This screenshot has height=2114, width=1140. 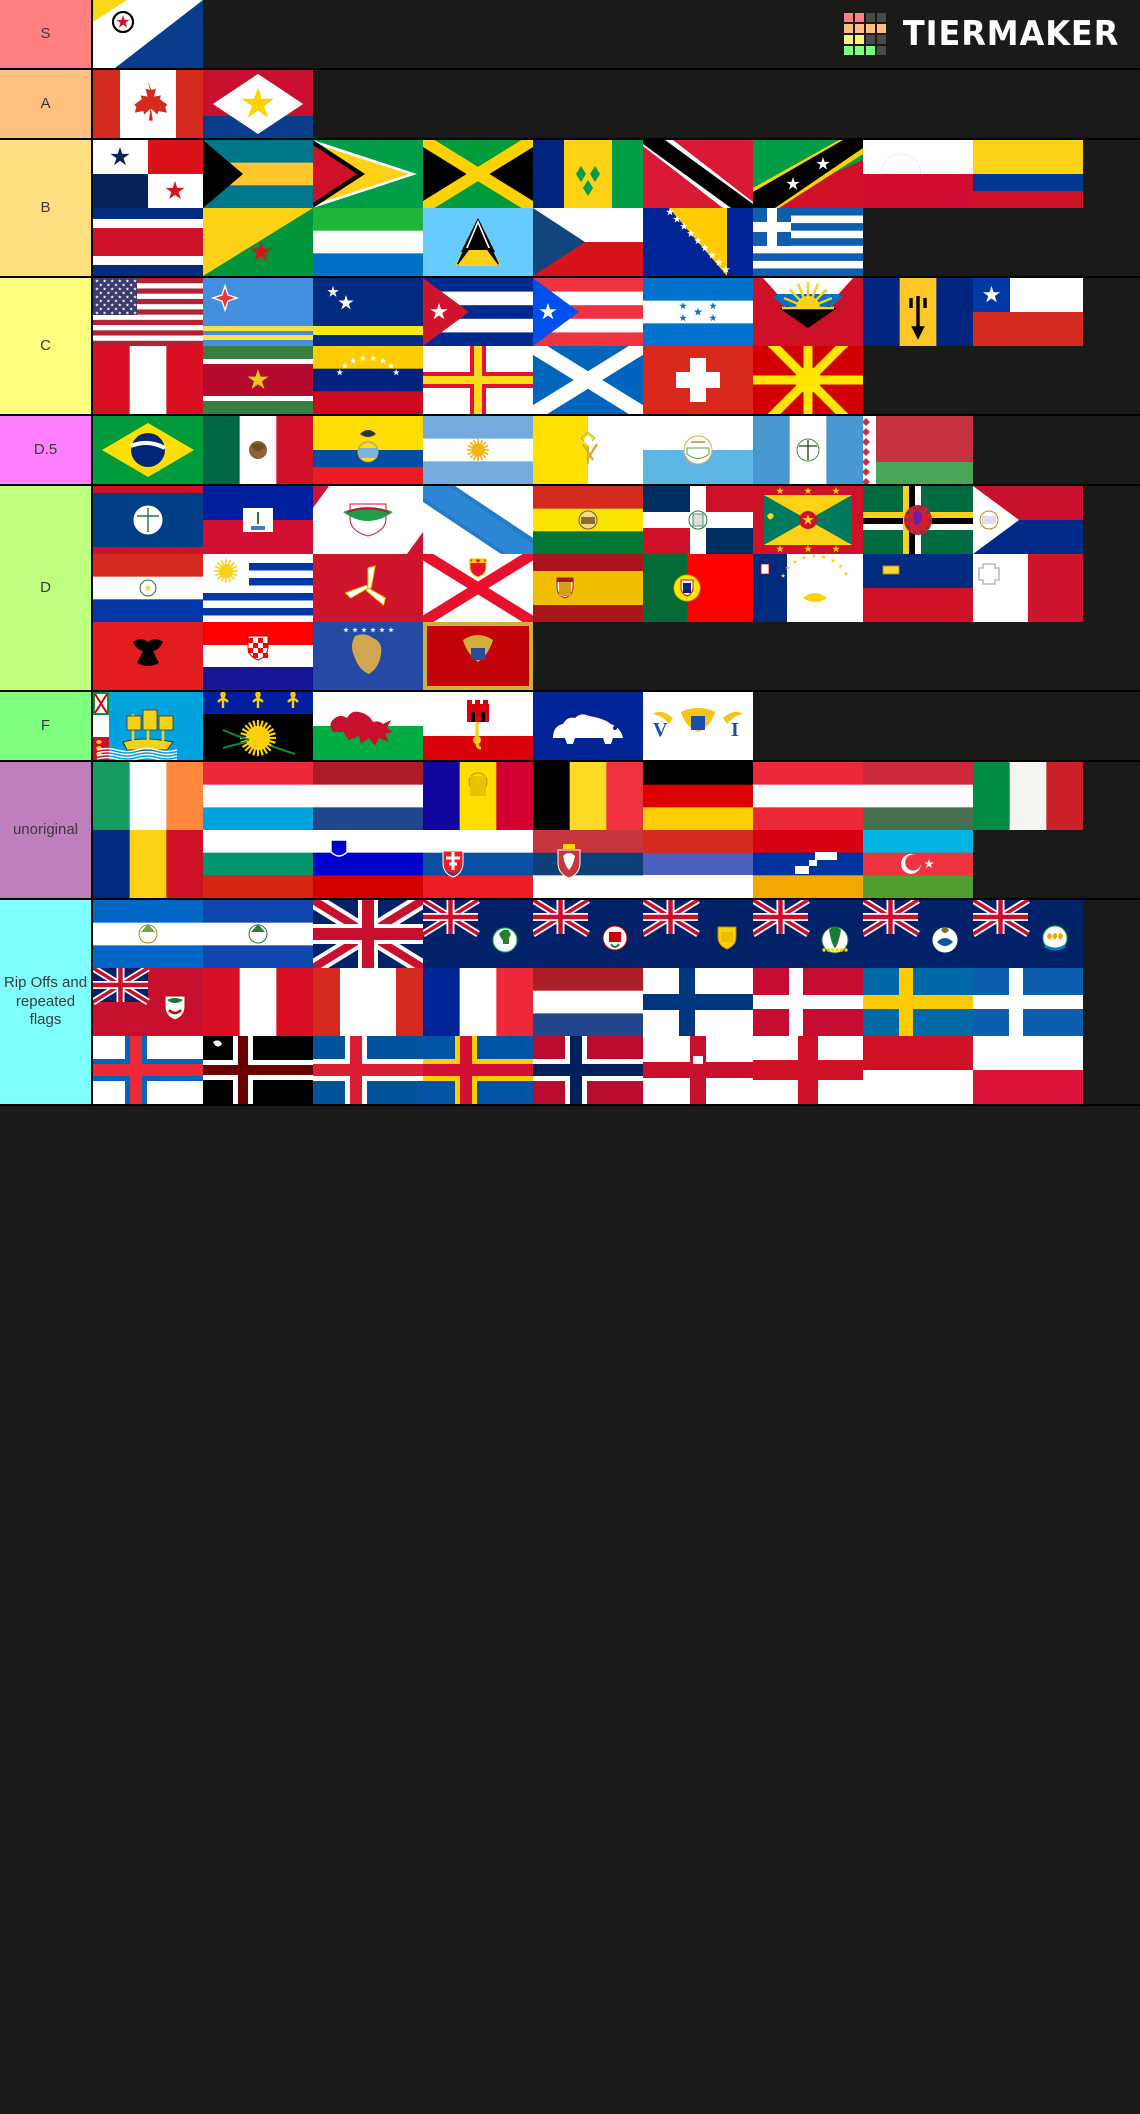 I want to click on tier-label: Rip Offs and repeated flags, so click(x=46, y=1002).